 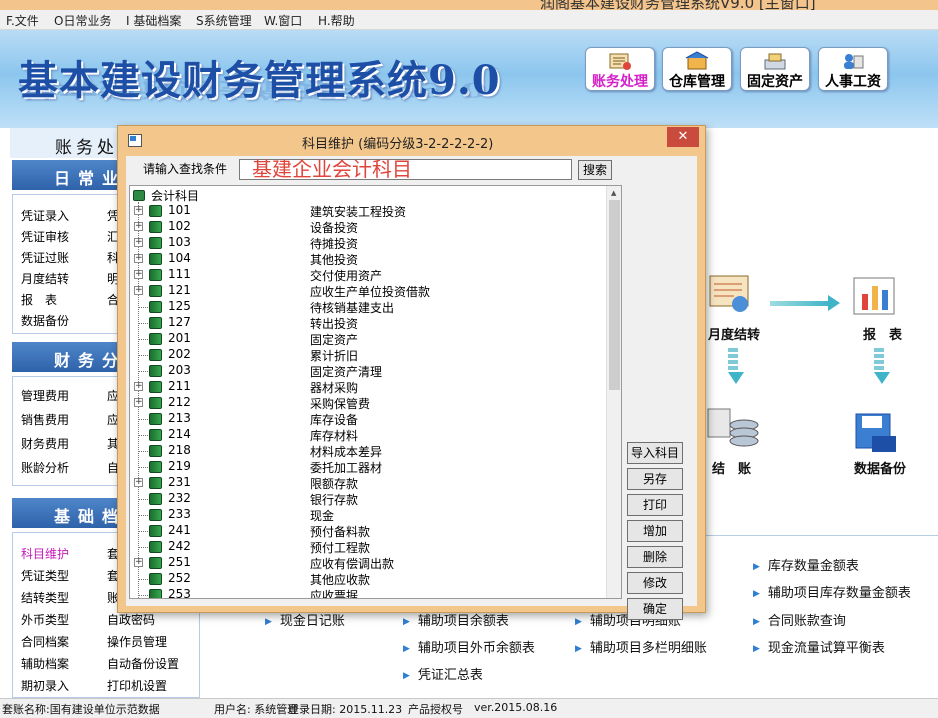 What do you see at coordinates (82, 20) in the screenshot?
I see `menu-daily-business: O日常业务` at bounding box center [82, 20].